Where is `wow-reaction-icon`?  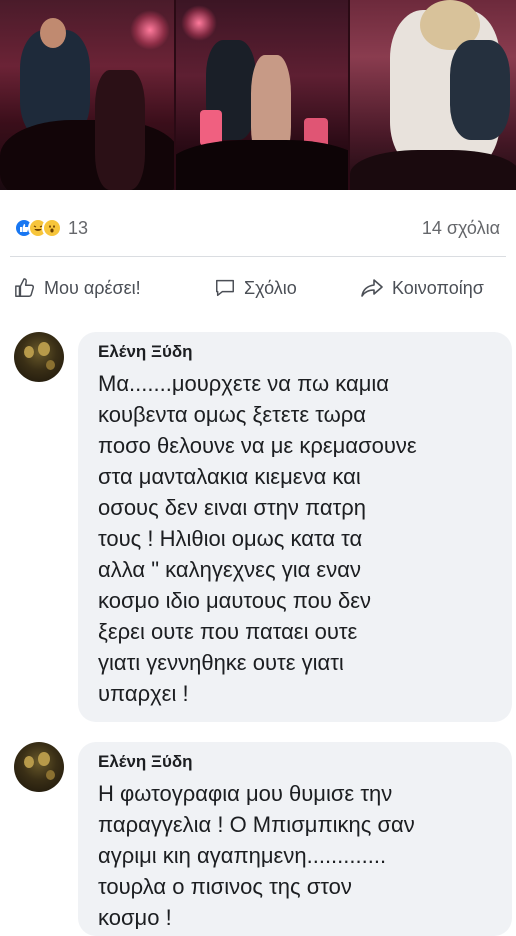 wow-reaction-icon is located at coordinates (52, 228).